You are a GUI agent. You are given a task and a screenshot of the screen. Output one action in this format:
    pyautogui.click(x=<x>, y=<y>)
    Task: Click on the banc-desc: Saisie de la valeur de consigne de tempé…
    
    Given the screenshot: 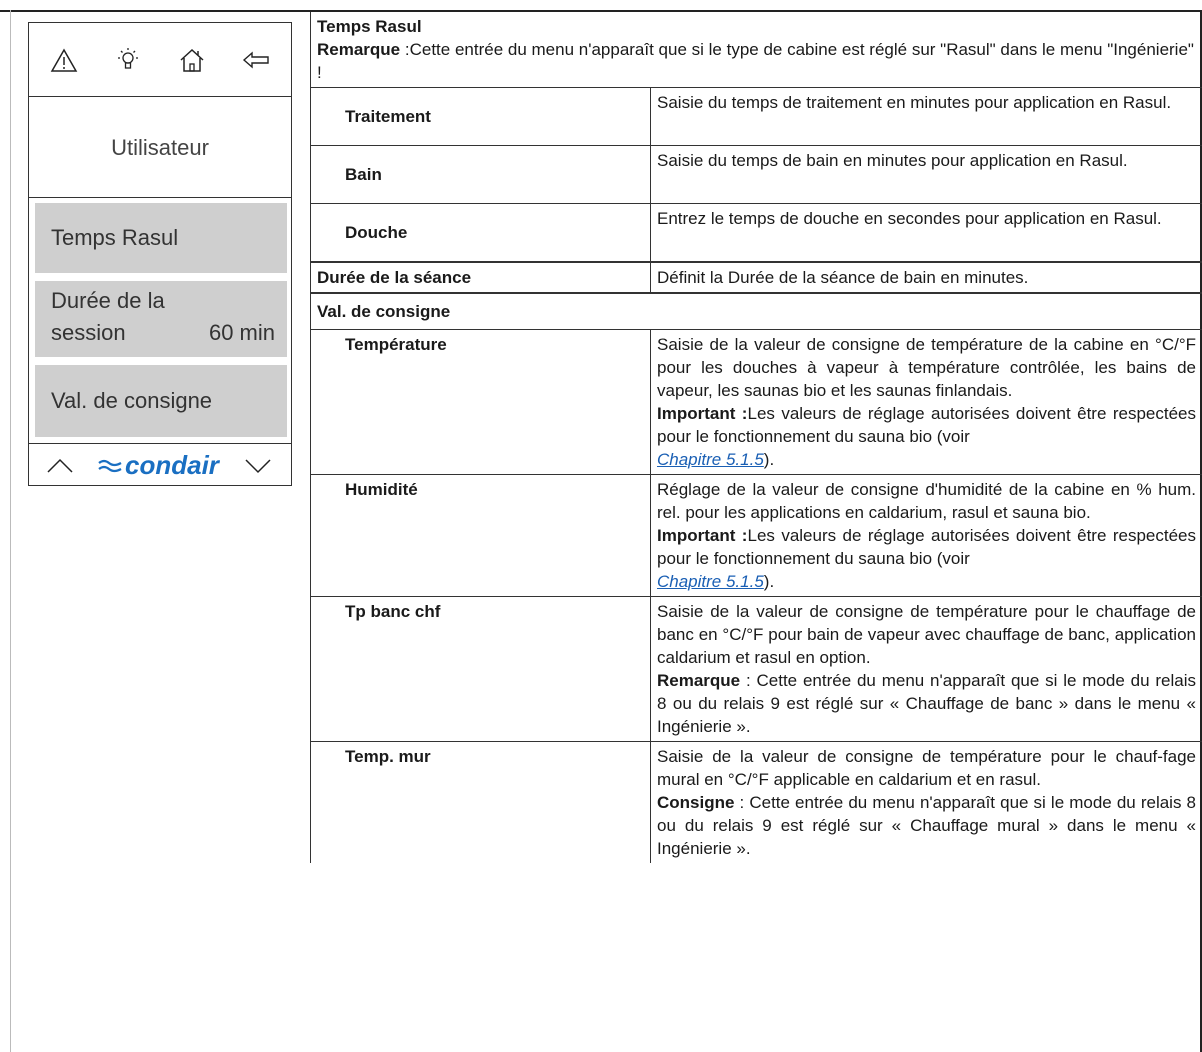 What is the action you would take?
    pyautogui.click(x=926, y=634)
    